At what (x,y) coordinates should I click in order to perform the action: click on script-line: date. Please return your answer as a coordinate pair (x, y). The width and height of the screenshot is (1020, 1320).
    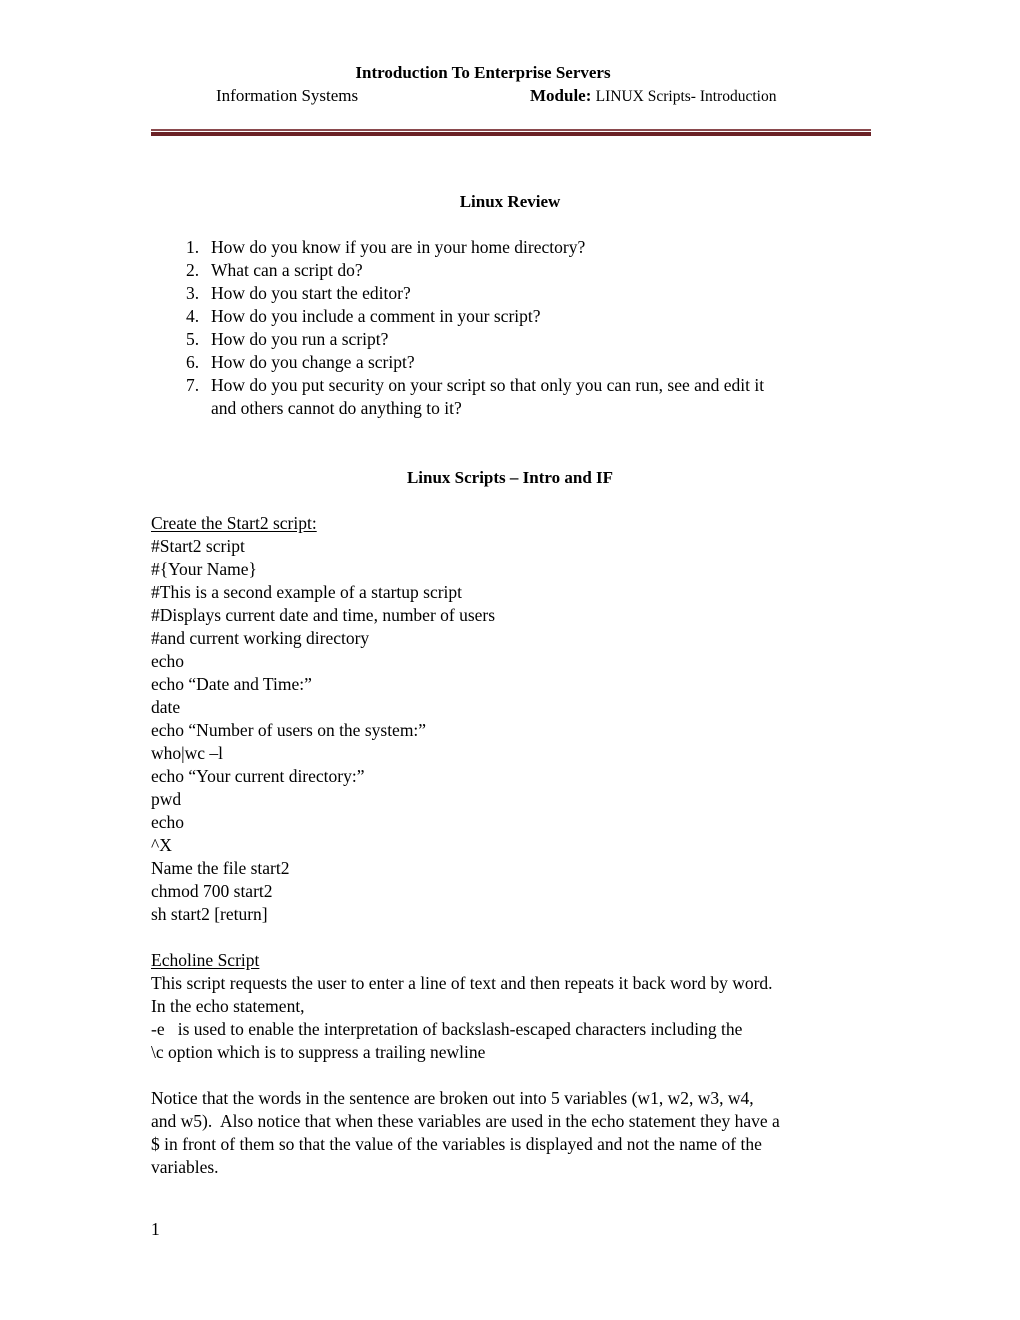
    Looking at the image, I should click on (166, 707).